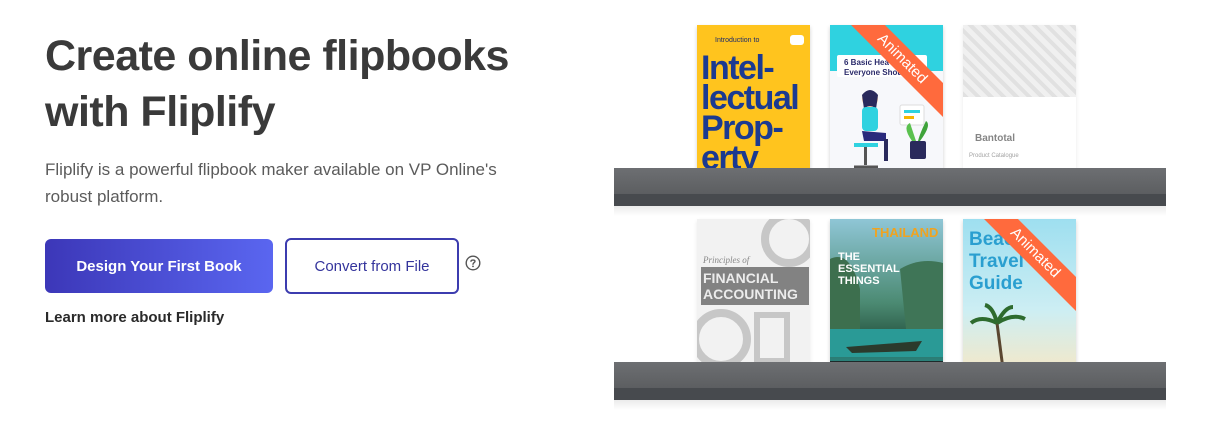 The width and height of the screenshot is (1224, 433). I want to click on page-title: Create online flipbooks with Fliplify, so click(277, 84).